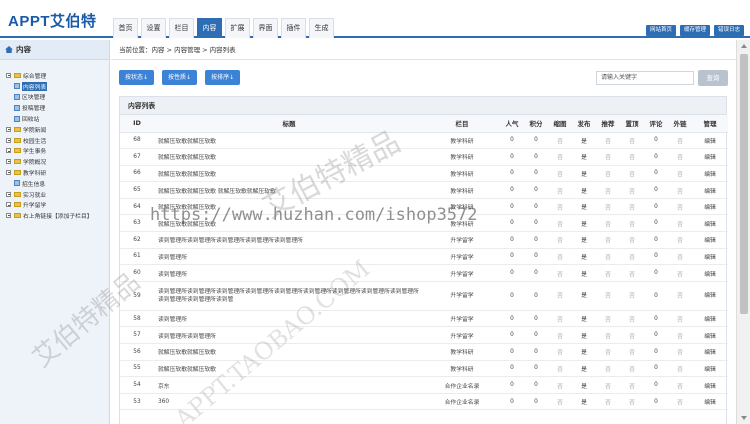 Image resolution: width=750 pixels, height=424 pixels. I want to click on table-cell: 就解压软歌就解压软歌 就解压软歌就解压软歌, so click(289, 190).